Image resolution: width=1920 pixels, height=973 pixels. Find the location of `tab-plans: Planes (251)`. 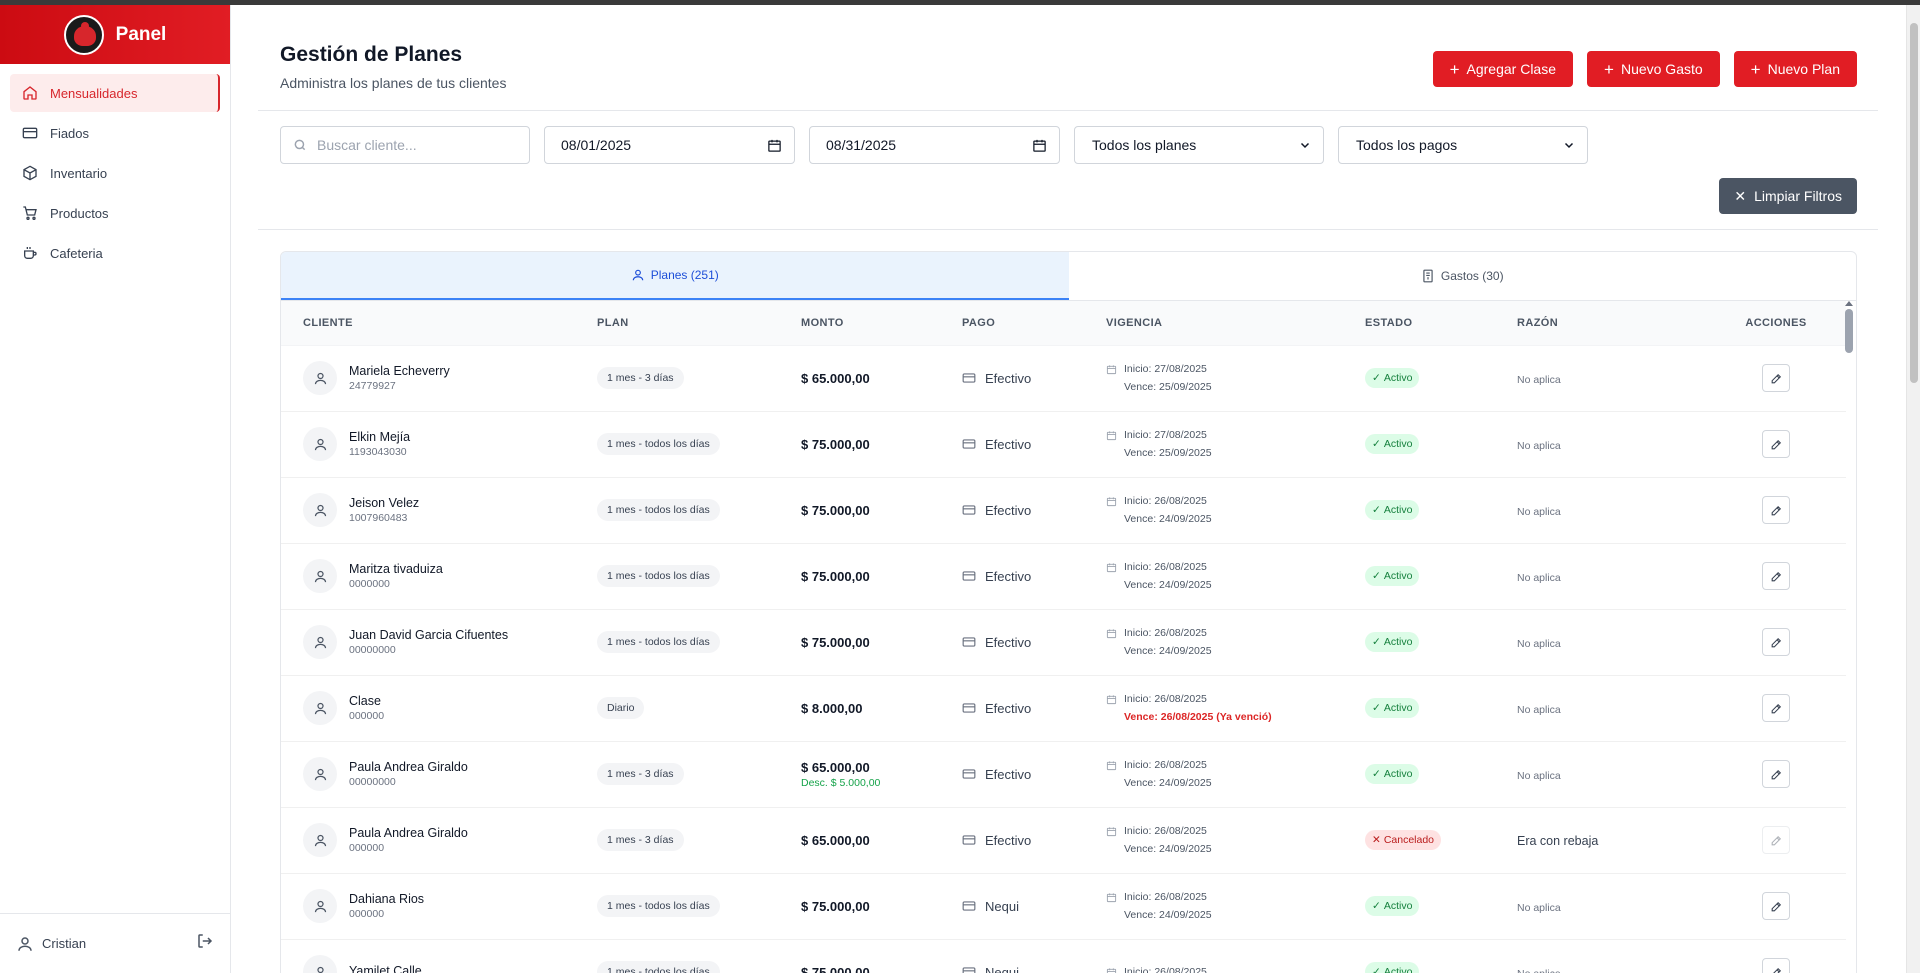

tab-plans: Planes (251) is located at coordinates (675, 276).